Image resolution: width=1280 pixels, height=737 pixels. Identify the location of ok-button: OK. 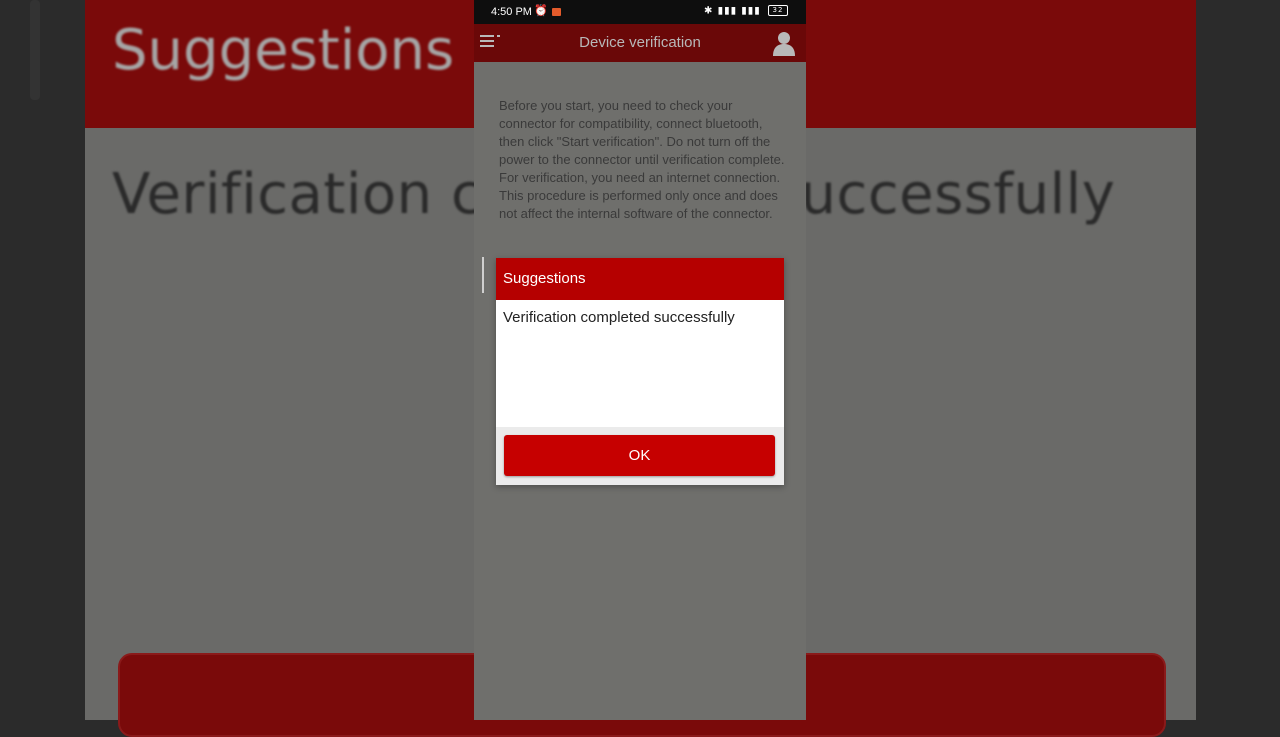
(639, 455).